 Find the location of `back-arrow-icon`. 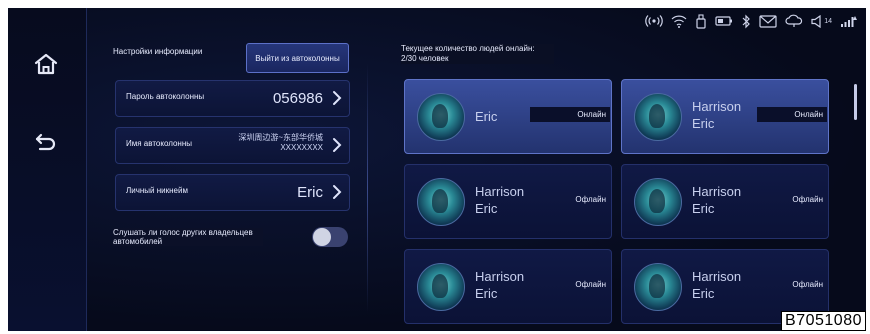

back-arrow-icon is located at coordinates (45, 142).